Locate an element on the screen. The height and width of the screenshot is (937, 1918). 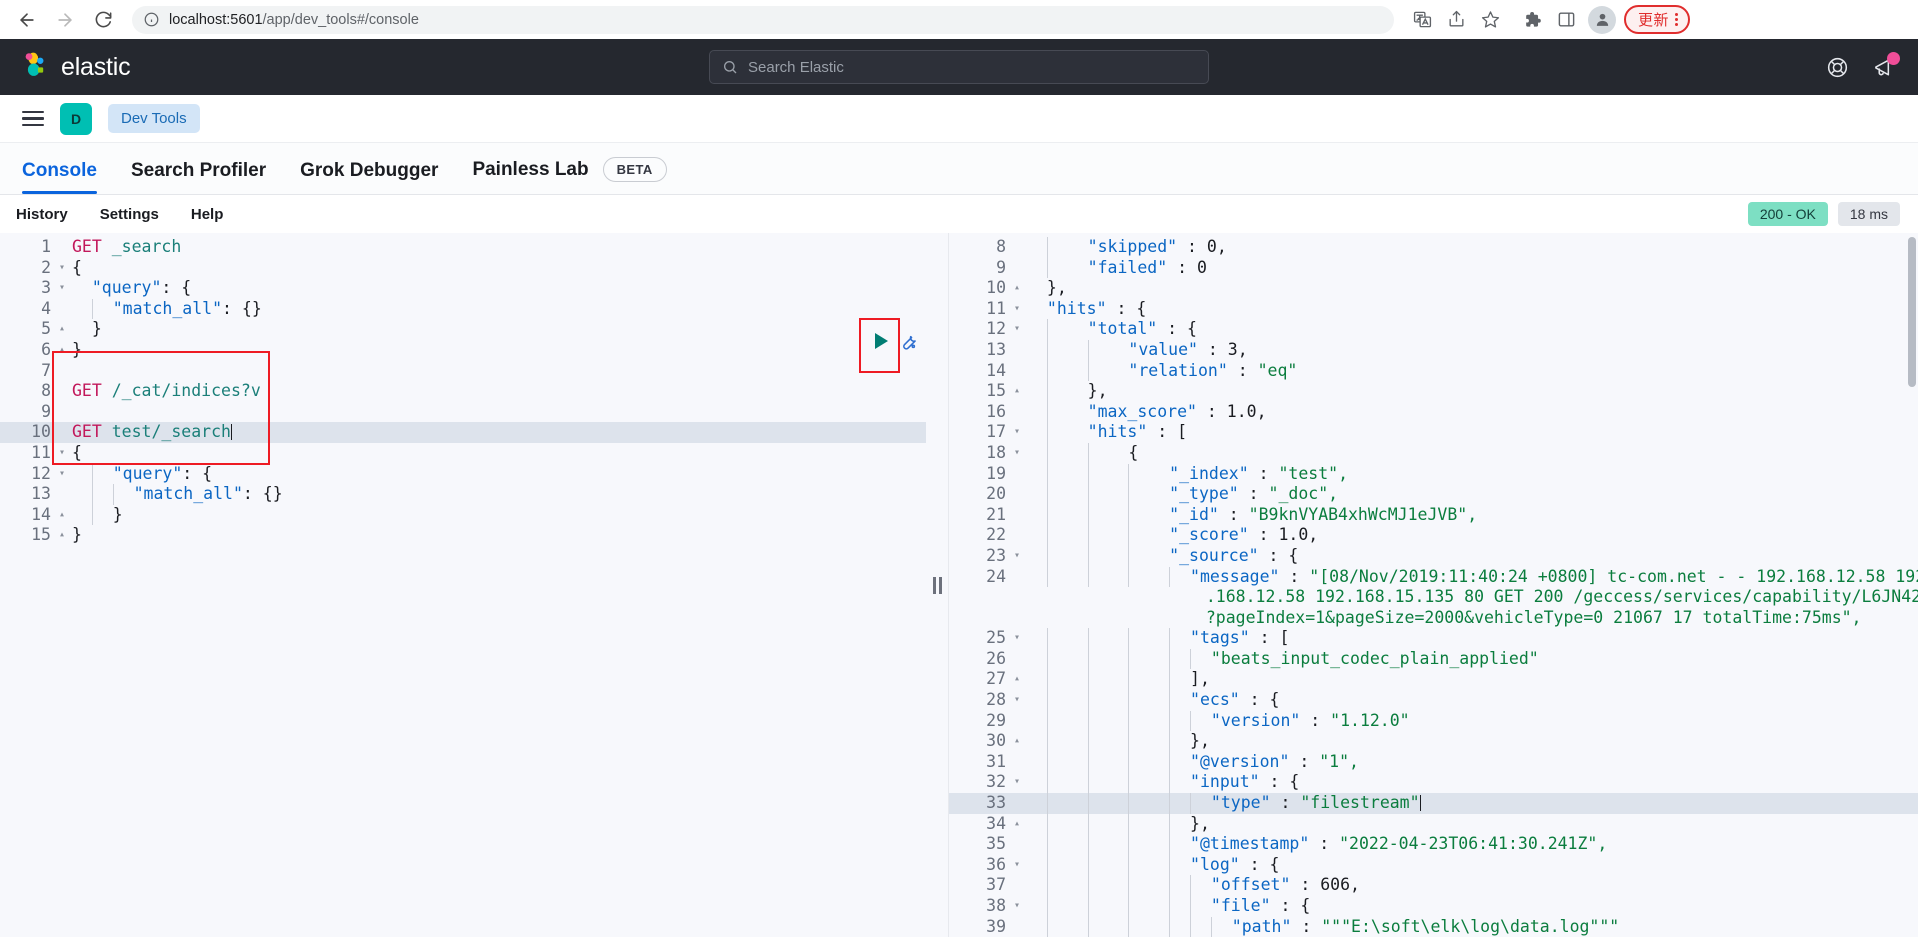
code-line: 15 ▴ }, is located at coordinates (1433, 391).